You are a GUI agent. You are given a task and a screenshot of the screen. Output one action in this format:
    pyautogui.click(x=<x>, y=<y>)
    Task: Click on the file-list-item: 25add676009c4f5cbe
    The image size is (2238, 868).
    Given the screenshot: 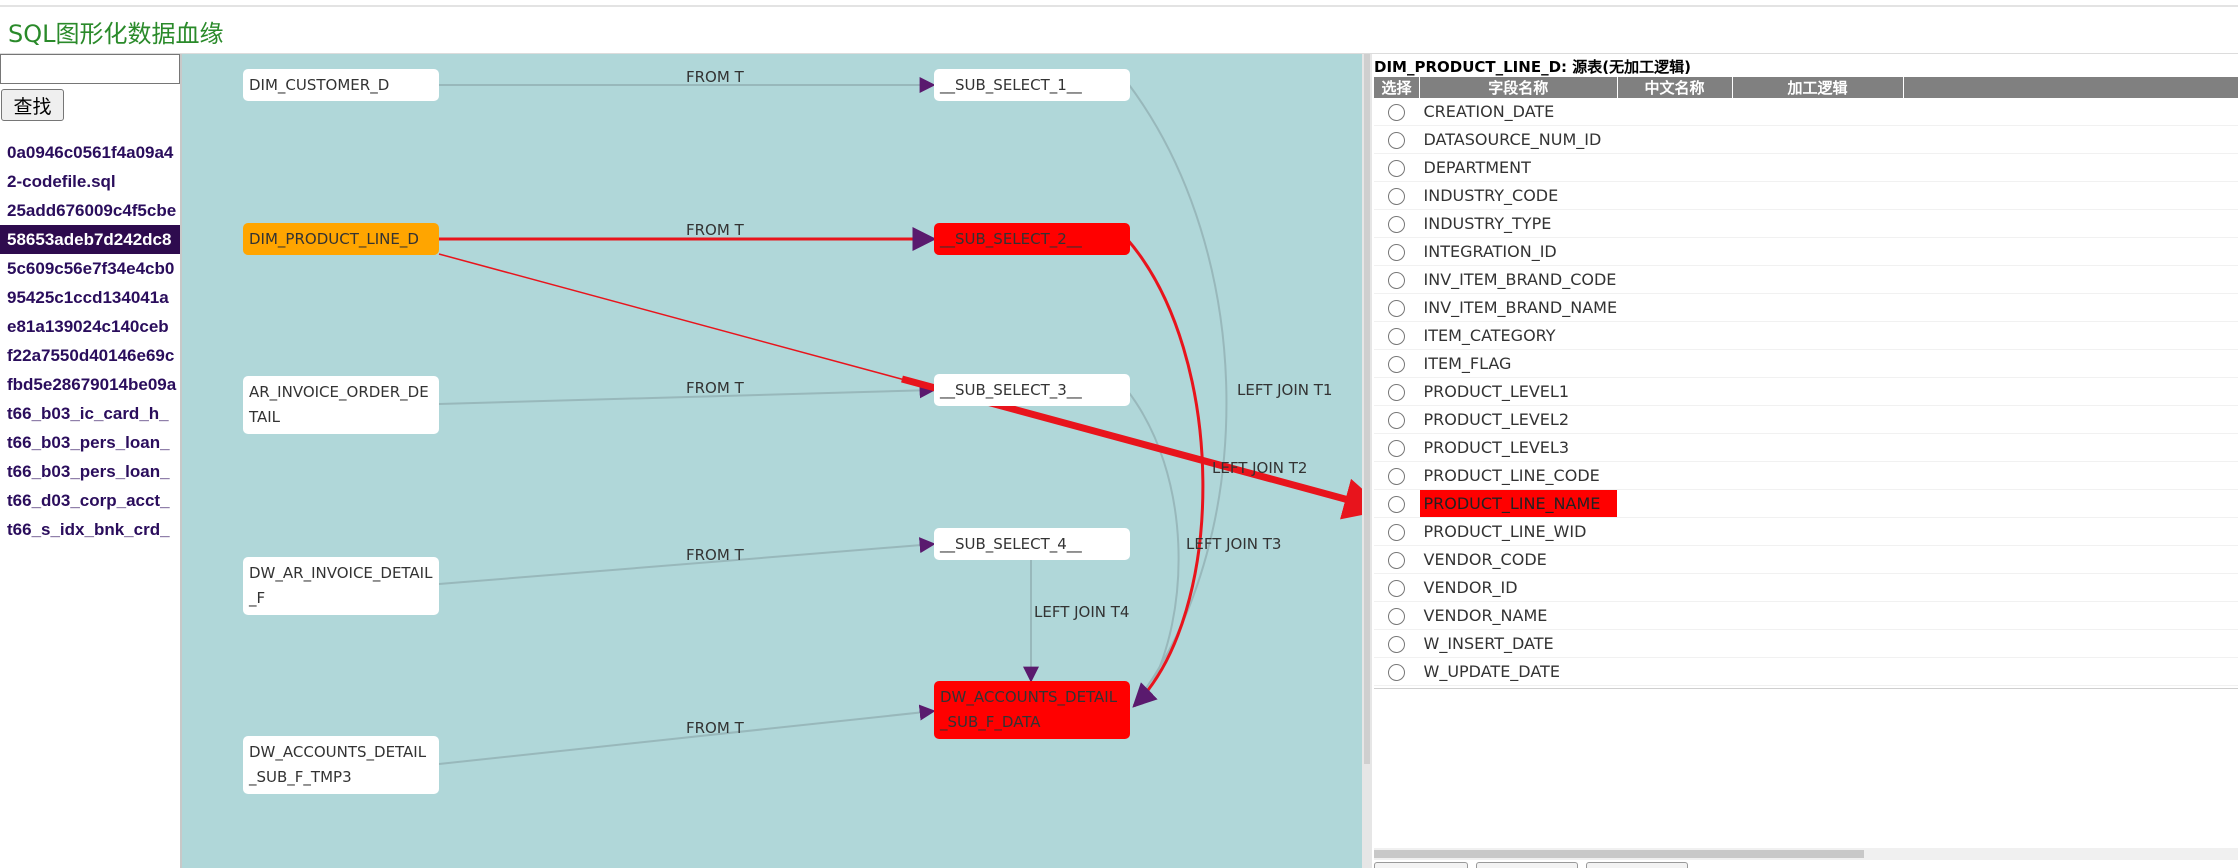 What is the action you would take?
    pyautogui.click(x=90, y=210)
    